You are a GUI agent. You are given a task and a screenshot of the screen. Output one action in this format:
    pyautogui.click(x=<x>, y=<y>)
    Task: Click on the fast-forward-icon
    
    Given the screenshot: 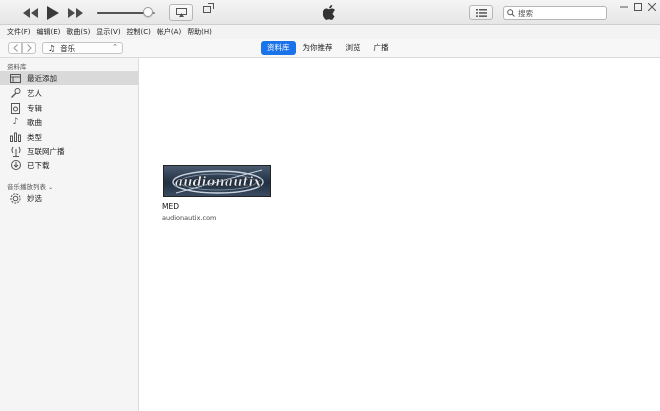 What is the action you would take?
    pyautogui.click(x=75, y=12)
    